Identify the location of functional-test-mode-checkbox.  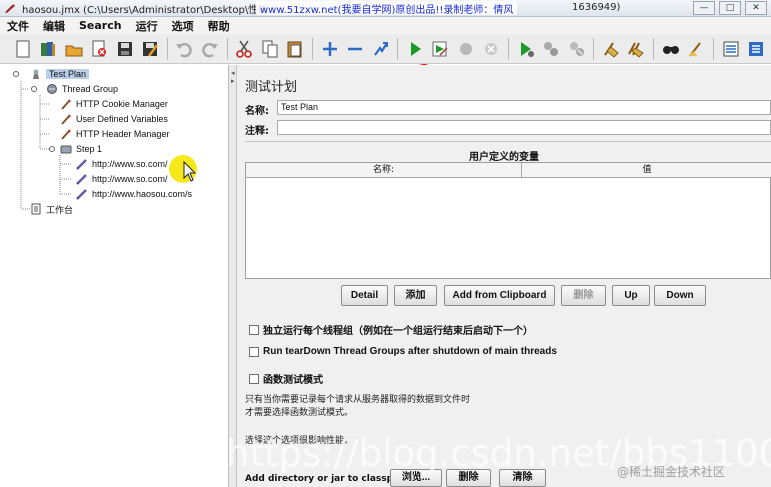
(254, 378).